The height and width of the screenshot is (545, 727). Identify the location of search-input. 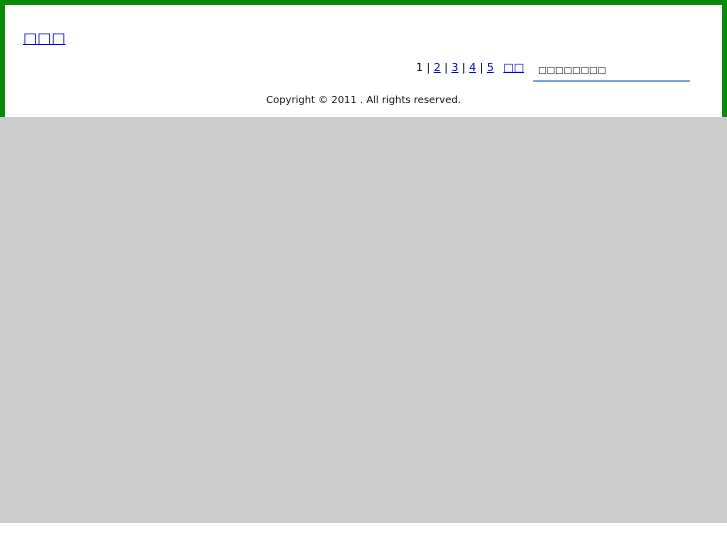
(611, 72).